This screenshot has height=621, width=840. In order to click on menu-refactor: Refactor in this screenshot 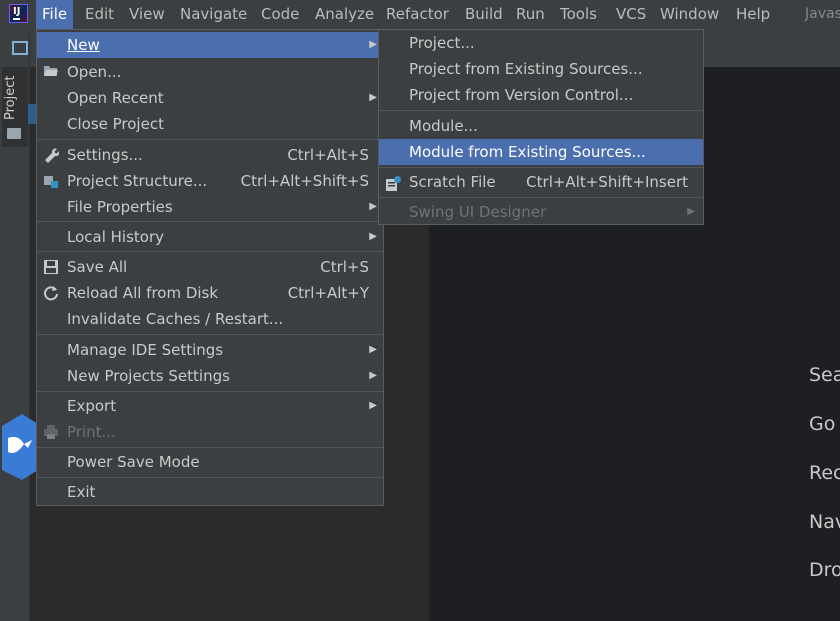, I will do `click(417, 14)`.